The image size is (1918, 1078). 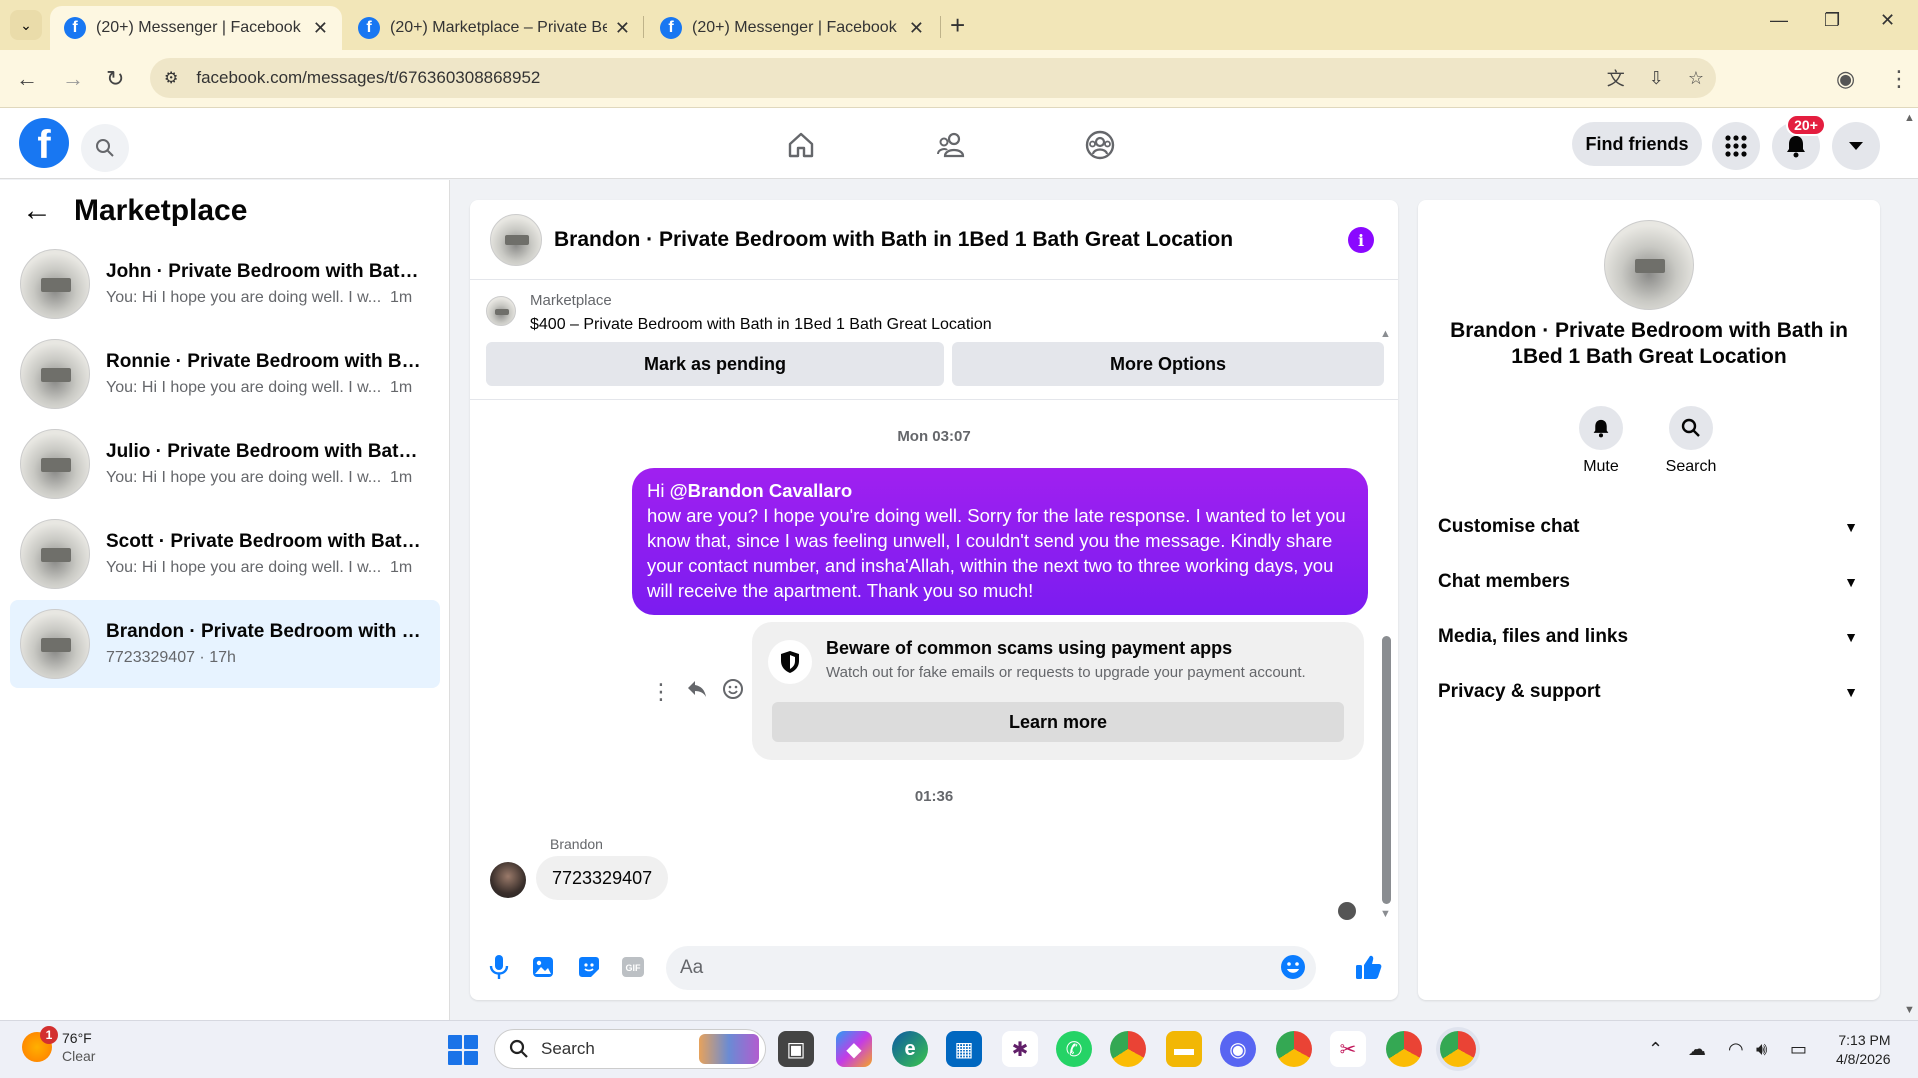 I want to click on edge-icon: e, so click(x=910, y=1049).